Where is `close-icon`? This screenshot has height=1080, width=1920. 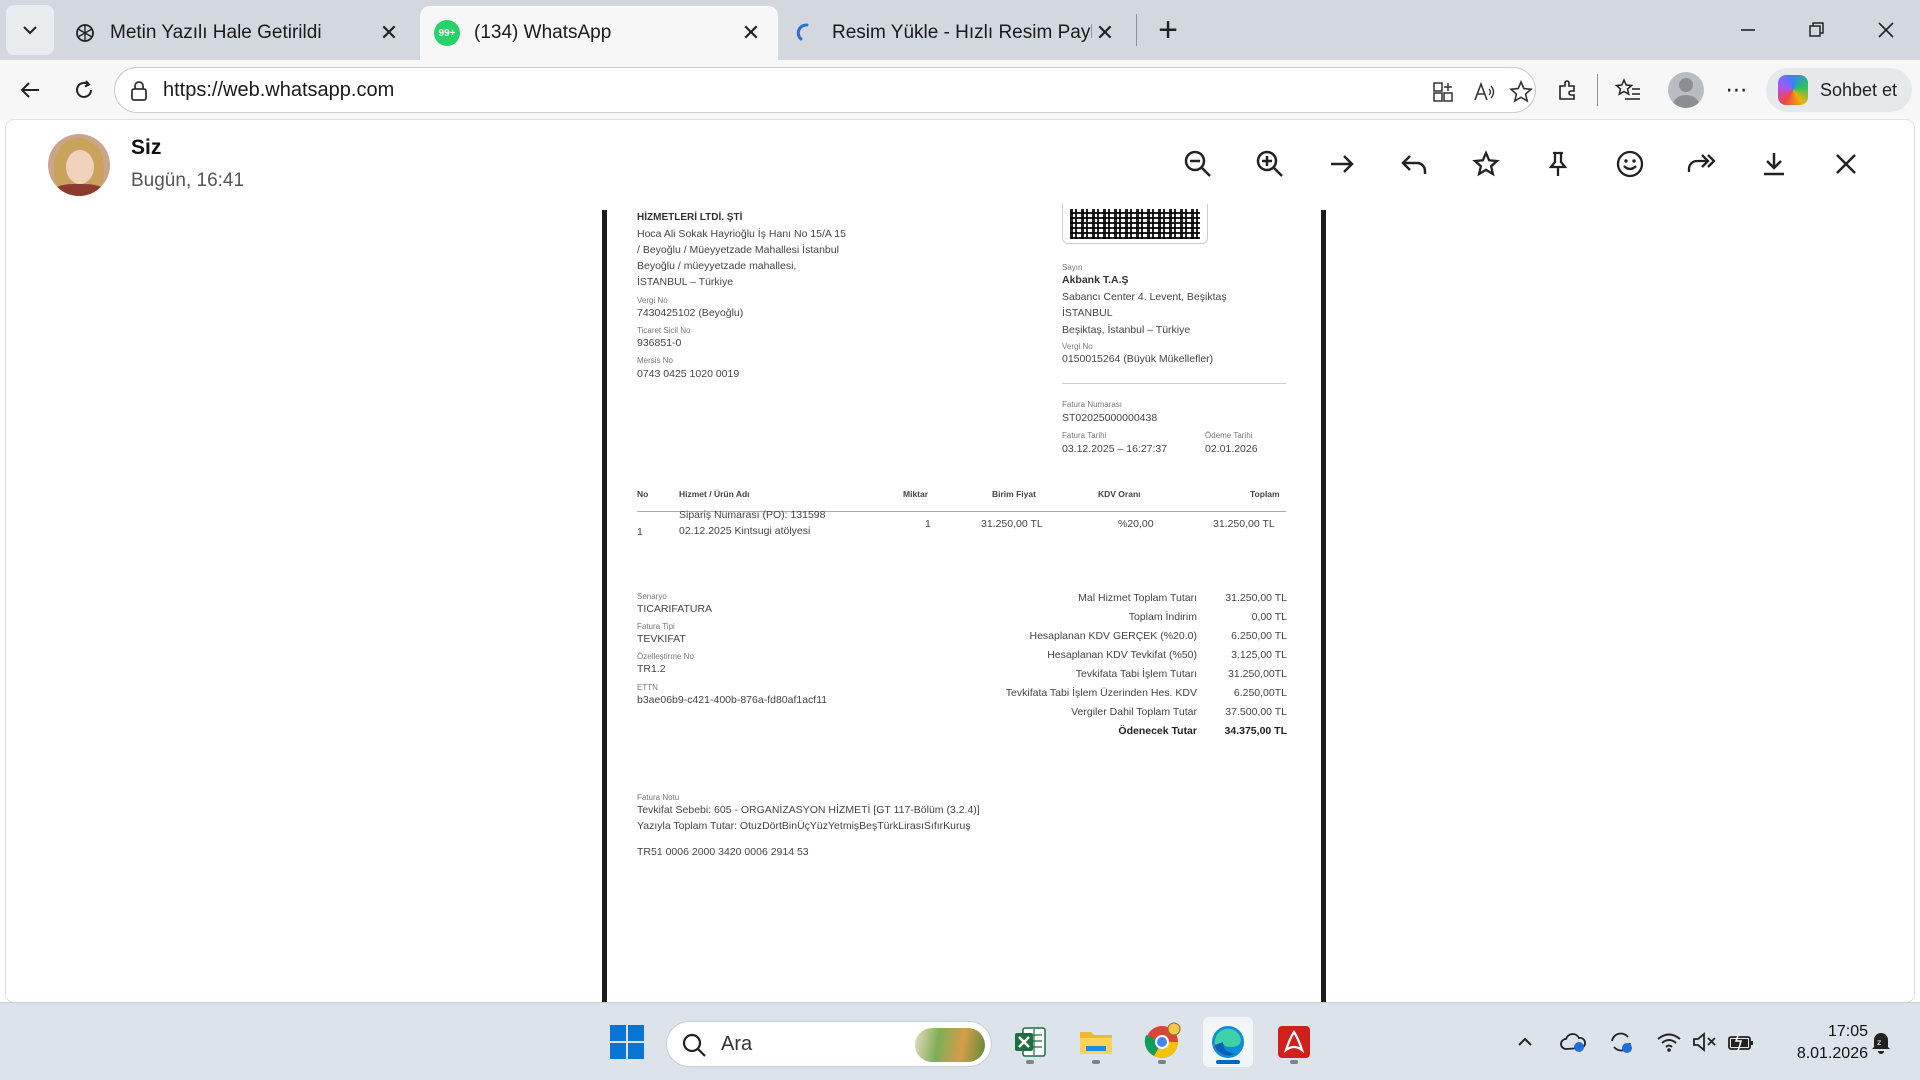 close-icon is located at coordinates (1846, 164).